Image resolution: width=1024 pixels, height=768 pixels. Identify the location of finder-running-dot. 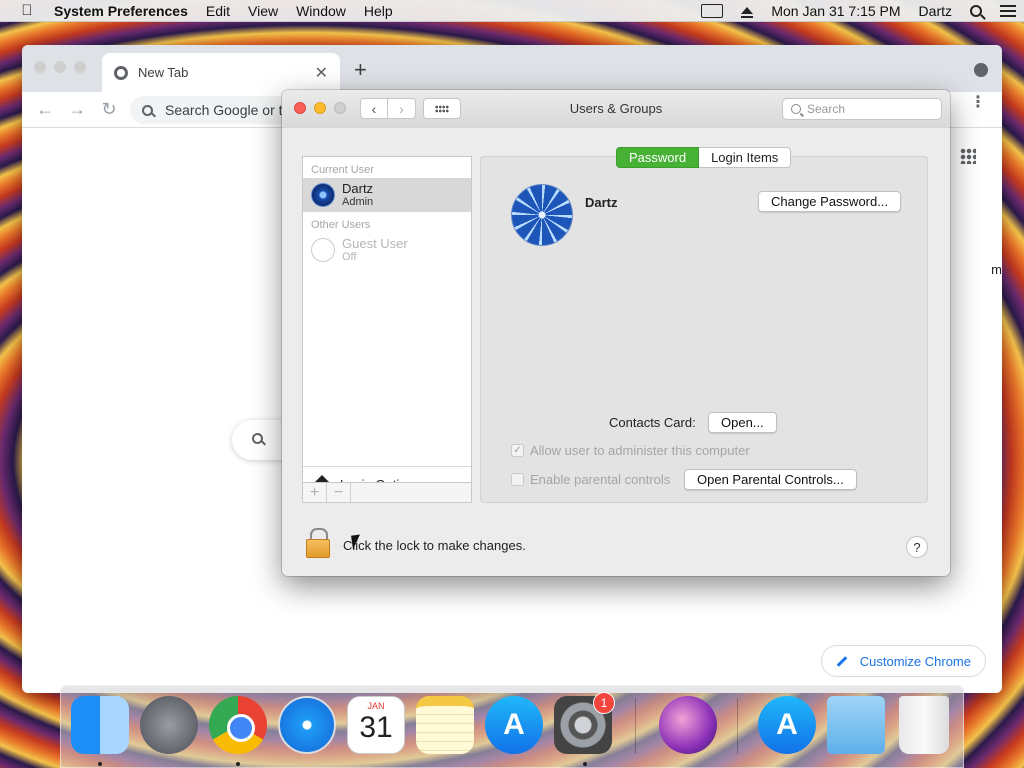
(100, 764).